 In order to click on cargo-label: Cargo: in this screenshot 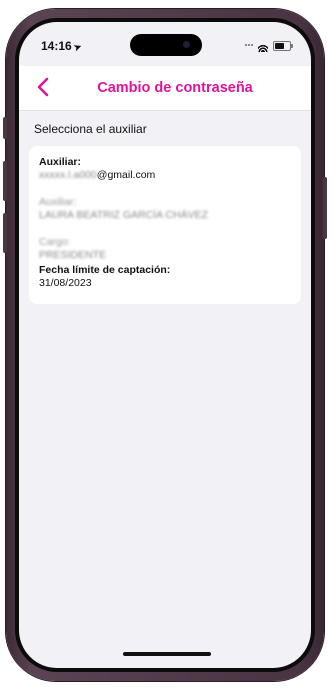, I will do `click(55, 242)`.